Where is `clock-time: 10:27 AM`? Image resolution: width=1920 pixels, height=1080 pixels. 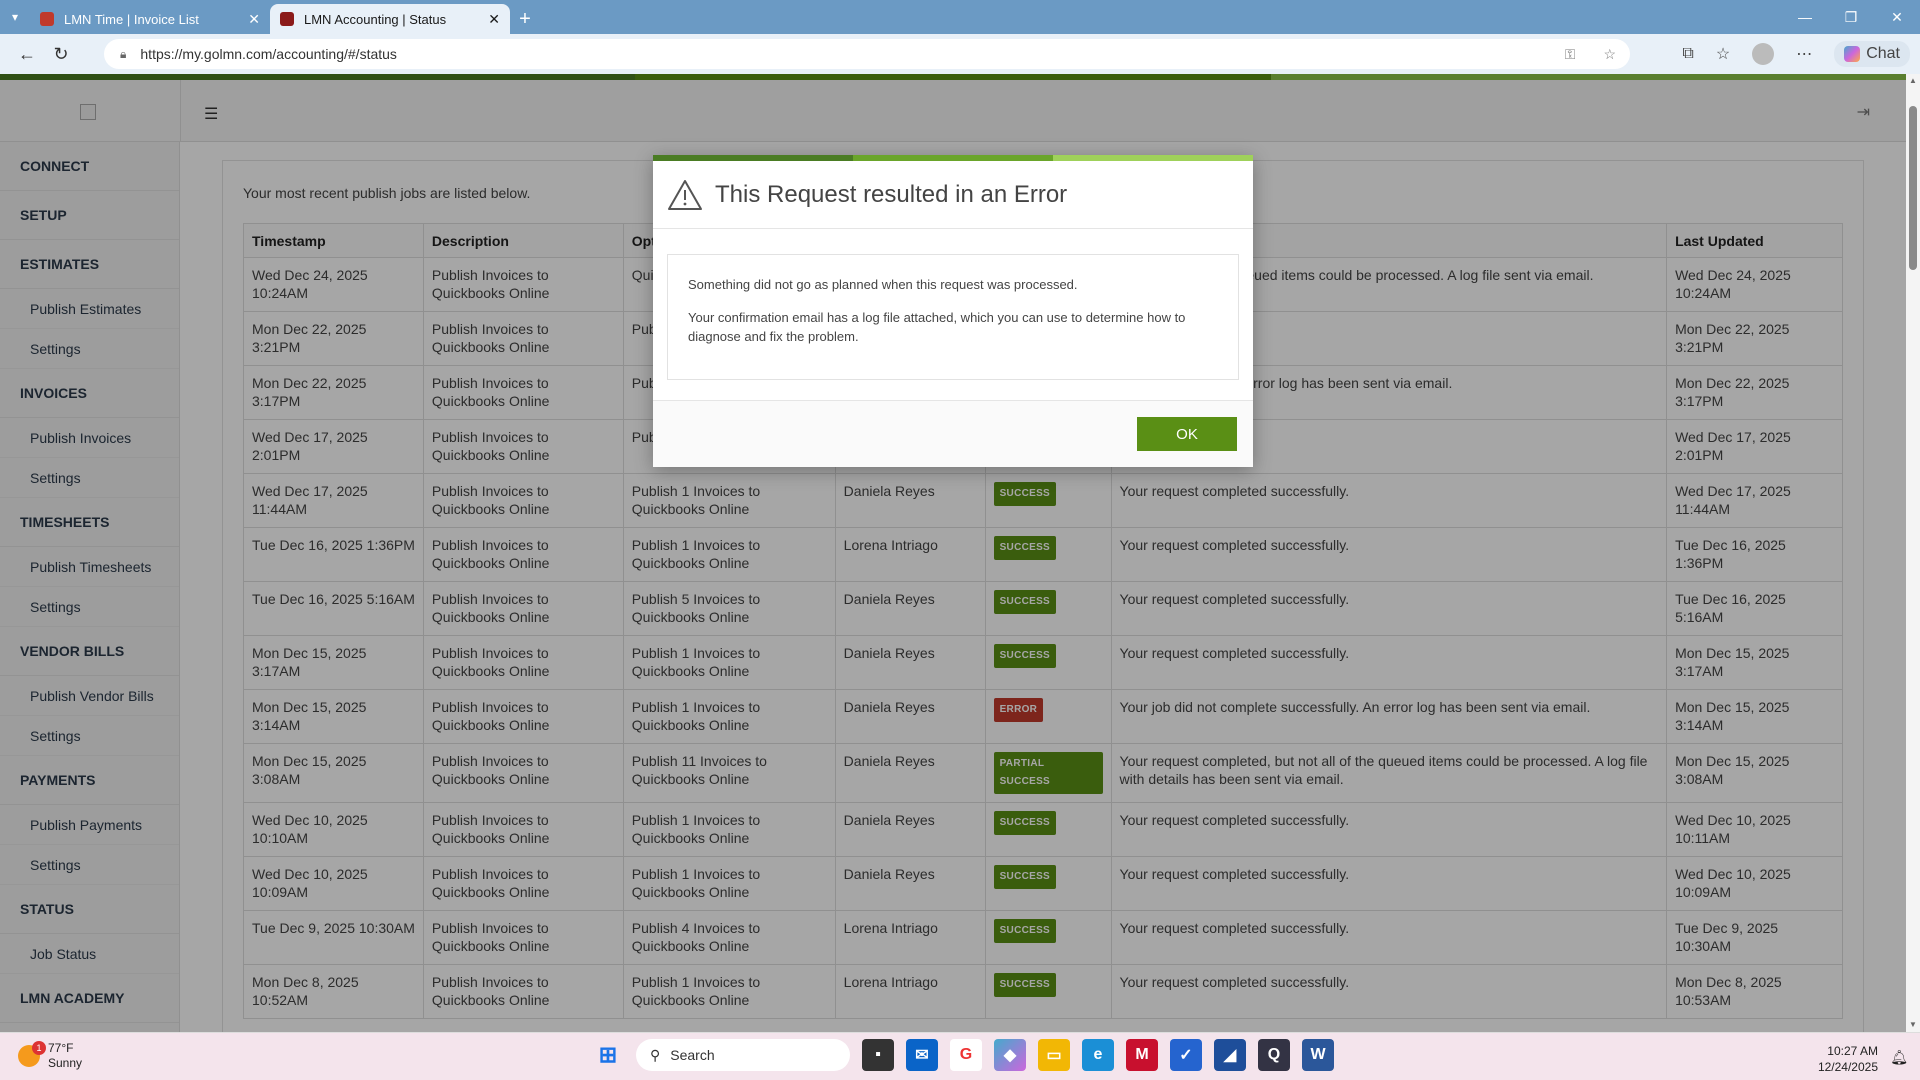
clock-time: 10:27 AM is located at coordinates (1852, 1051).